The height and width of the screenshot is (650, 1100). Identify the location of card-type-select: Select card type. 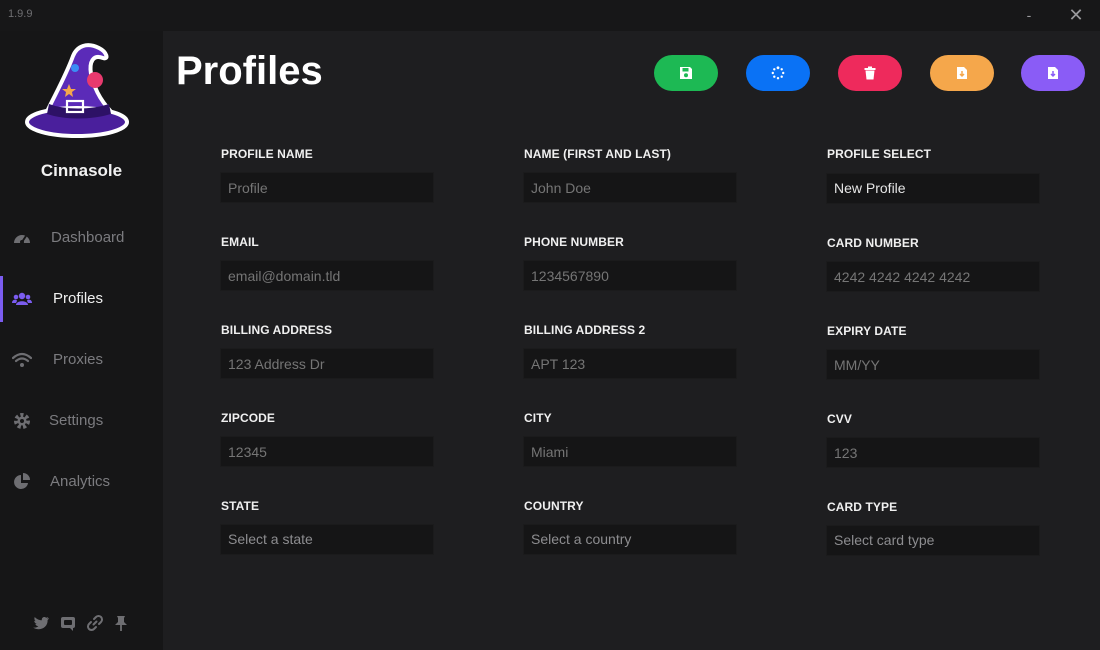
(933, 540).